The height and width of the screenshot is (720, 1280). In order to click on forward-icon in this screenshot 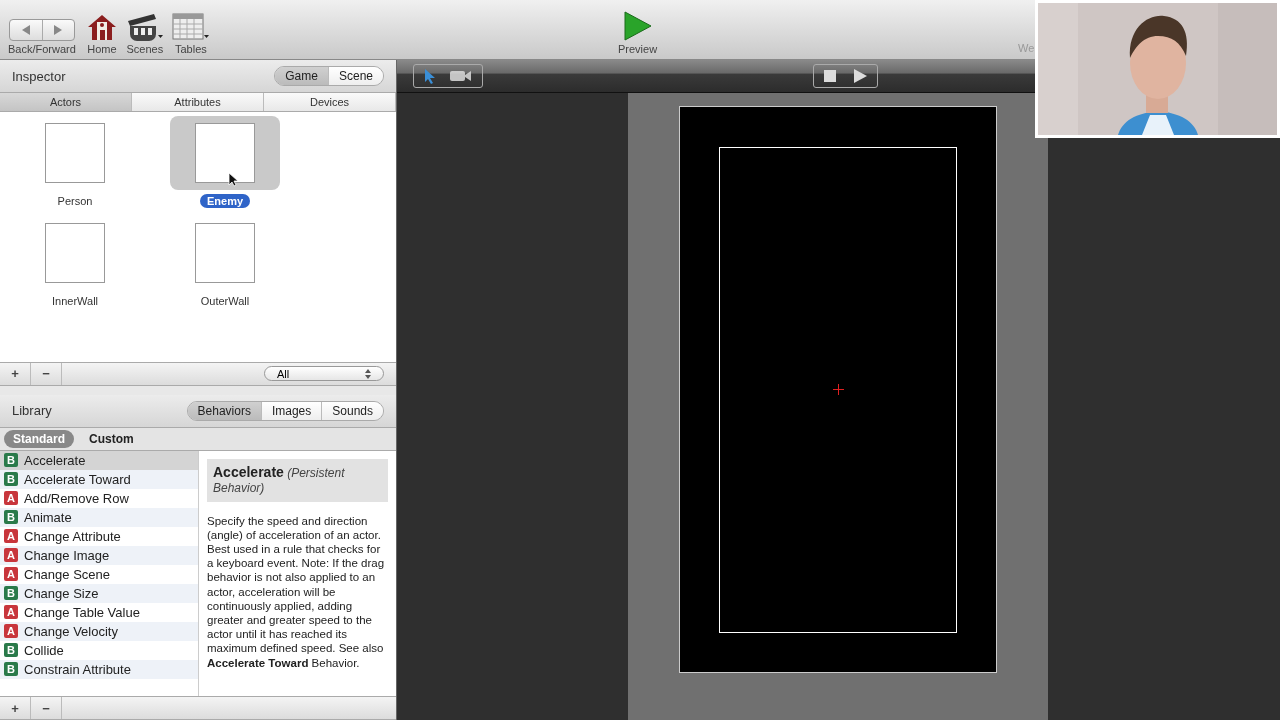, I will do `click(58, 30)`.